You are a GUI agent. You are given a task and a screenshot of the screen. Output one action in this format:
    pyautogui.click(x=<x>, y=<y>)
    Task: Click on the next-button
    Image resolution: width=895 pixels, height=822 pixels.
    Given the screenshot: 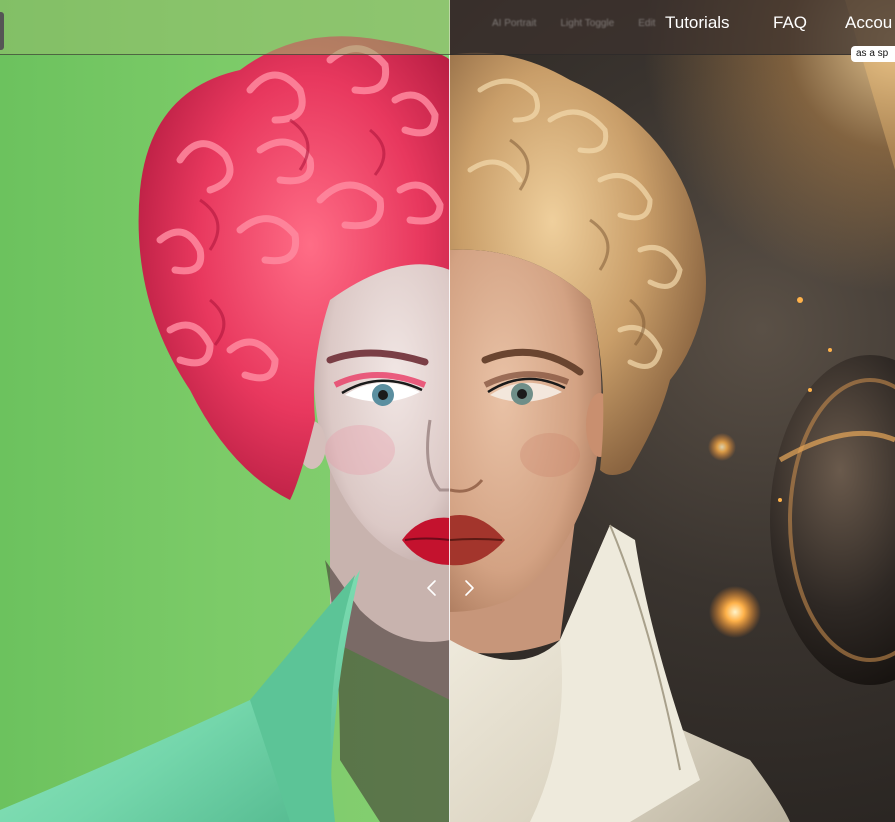 What is the action you would take?
    pyautogui.click(x=469, y=588)
    